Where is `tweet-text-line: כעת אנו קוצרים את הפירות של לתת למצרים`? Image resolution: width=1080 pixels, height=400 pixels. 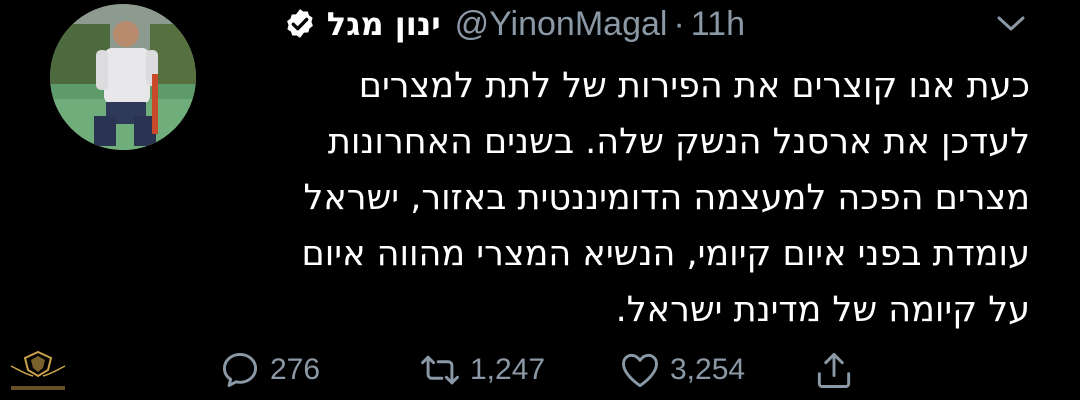 tweet-text-line: כעת אנו קוצרים את הפירות של לתת למצרים is located at coordinates (694, 86).